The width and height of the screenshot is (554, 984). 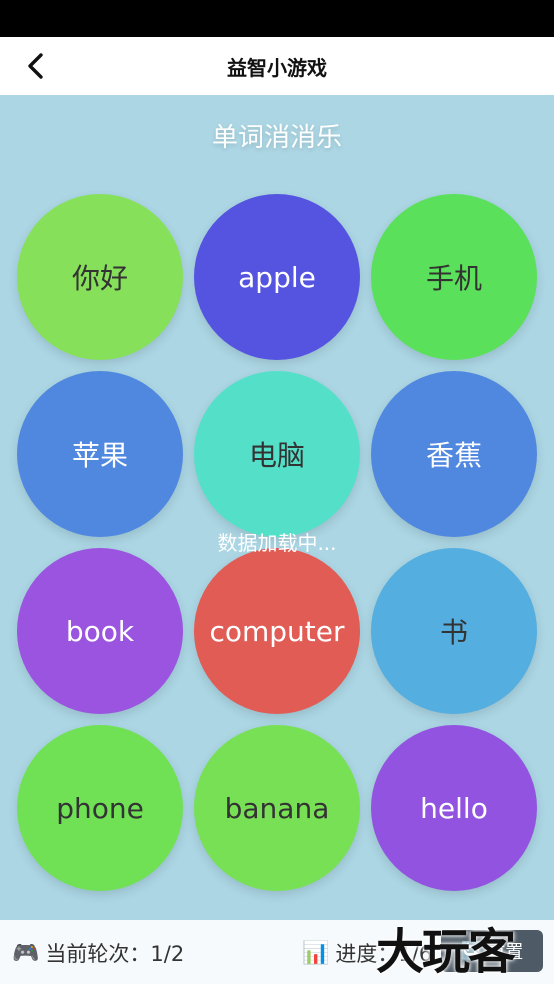 I want to click on reset-button: 🔄 重置, so click(x=492, y=951).